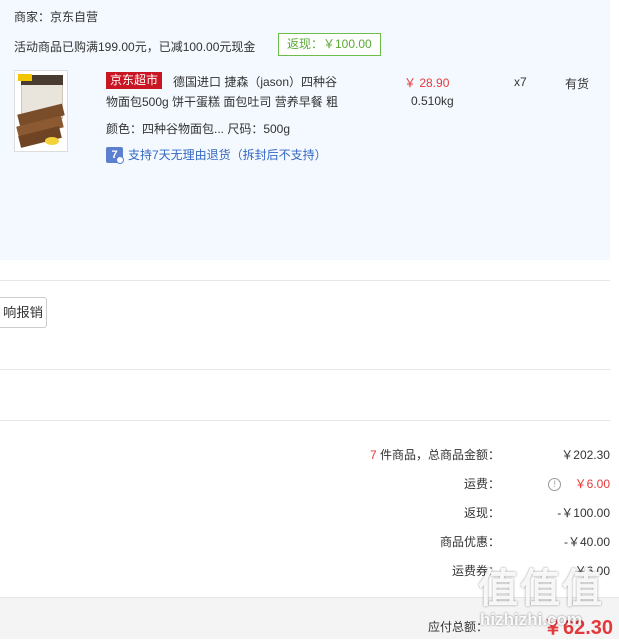  I want to click on reimburse-button: 响报销, so click(23, 312).